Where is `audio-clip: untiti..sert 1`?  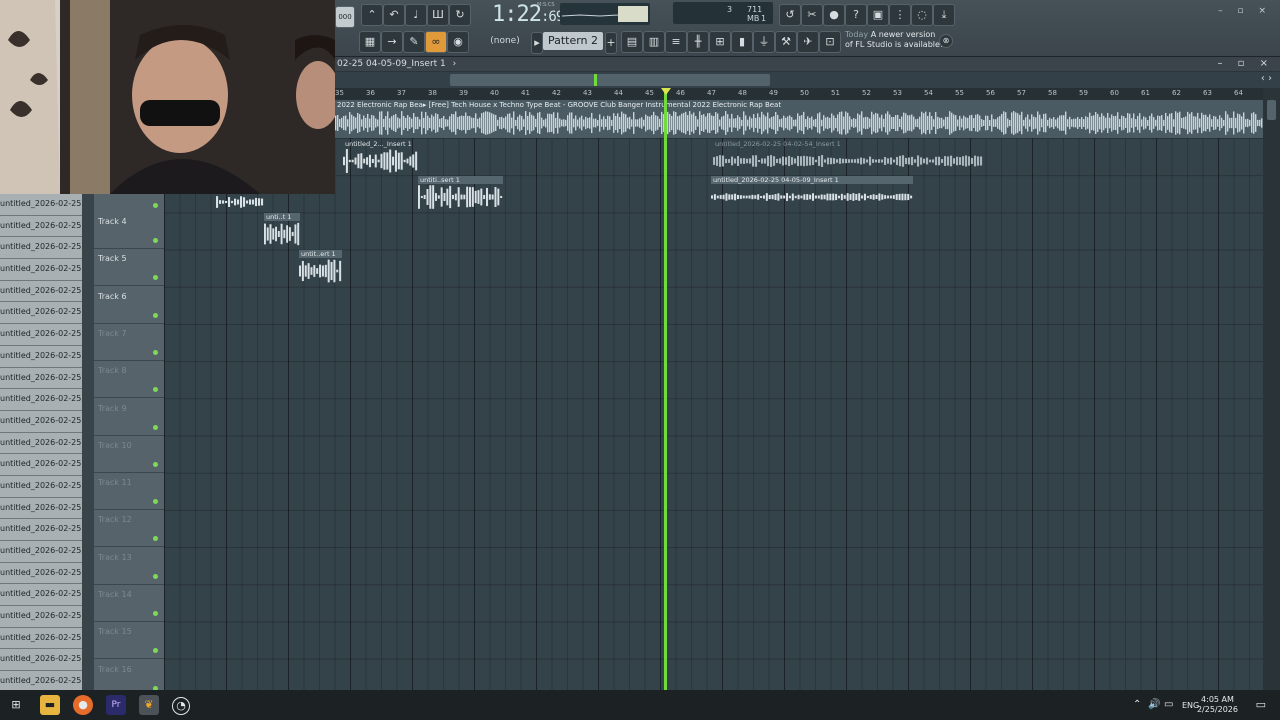 audio-clip: untiti..sert 1 is located at coordinates (460, 193).